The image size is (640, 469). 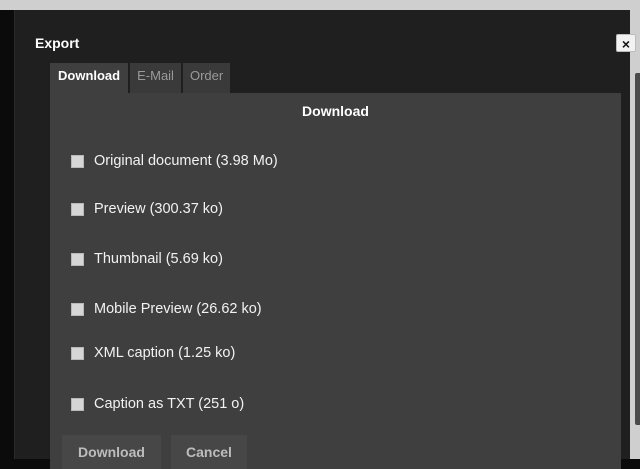 I want to click on option-original-document: Original document (3.98 Mo), so click(x=174, y=161).